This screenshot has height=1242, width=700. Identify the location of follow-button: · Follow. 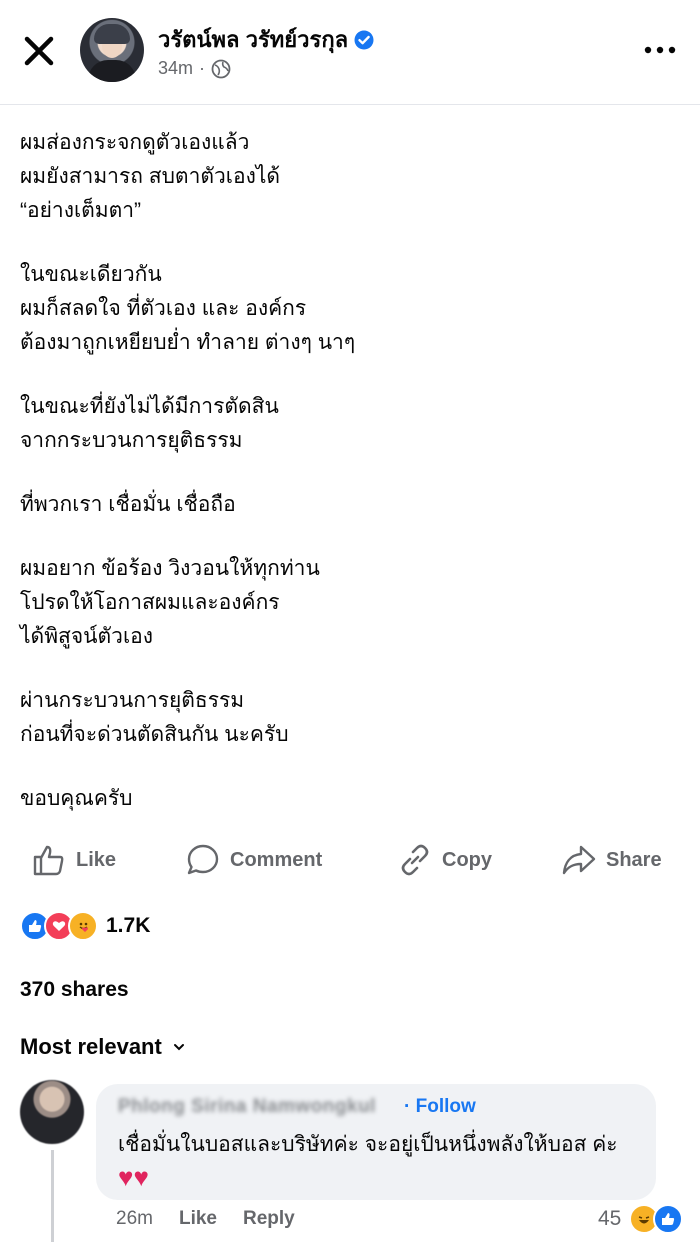
(440, 1107).